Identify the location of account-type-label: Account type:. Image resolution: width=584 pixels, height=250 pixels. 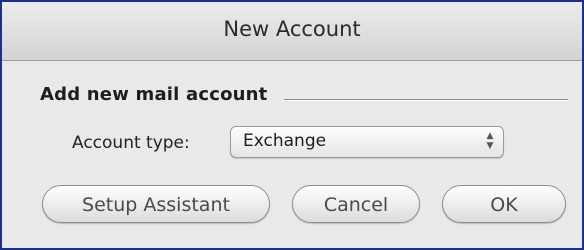
(131, 143).